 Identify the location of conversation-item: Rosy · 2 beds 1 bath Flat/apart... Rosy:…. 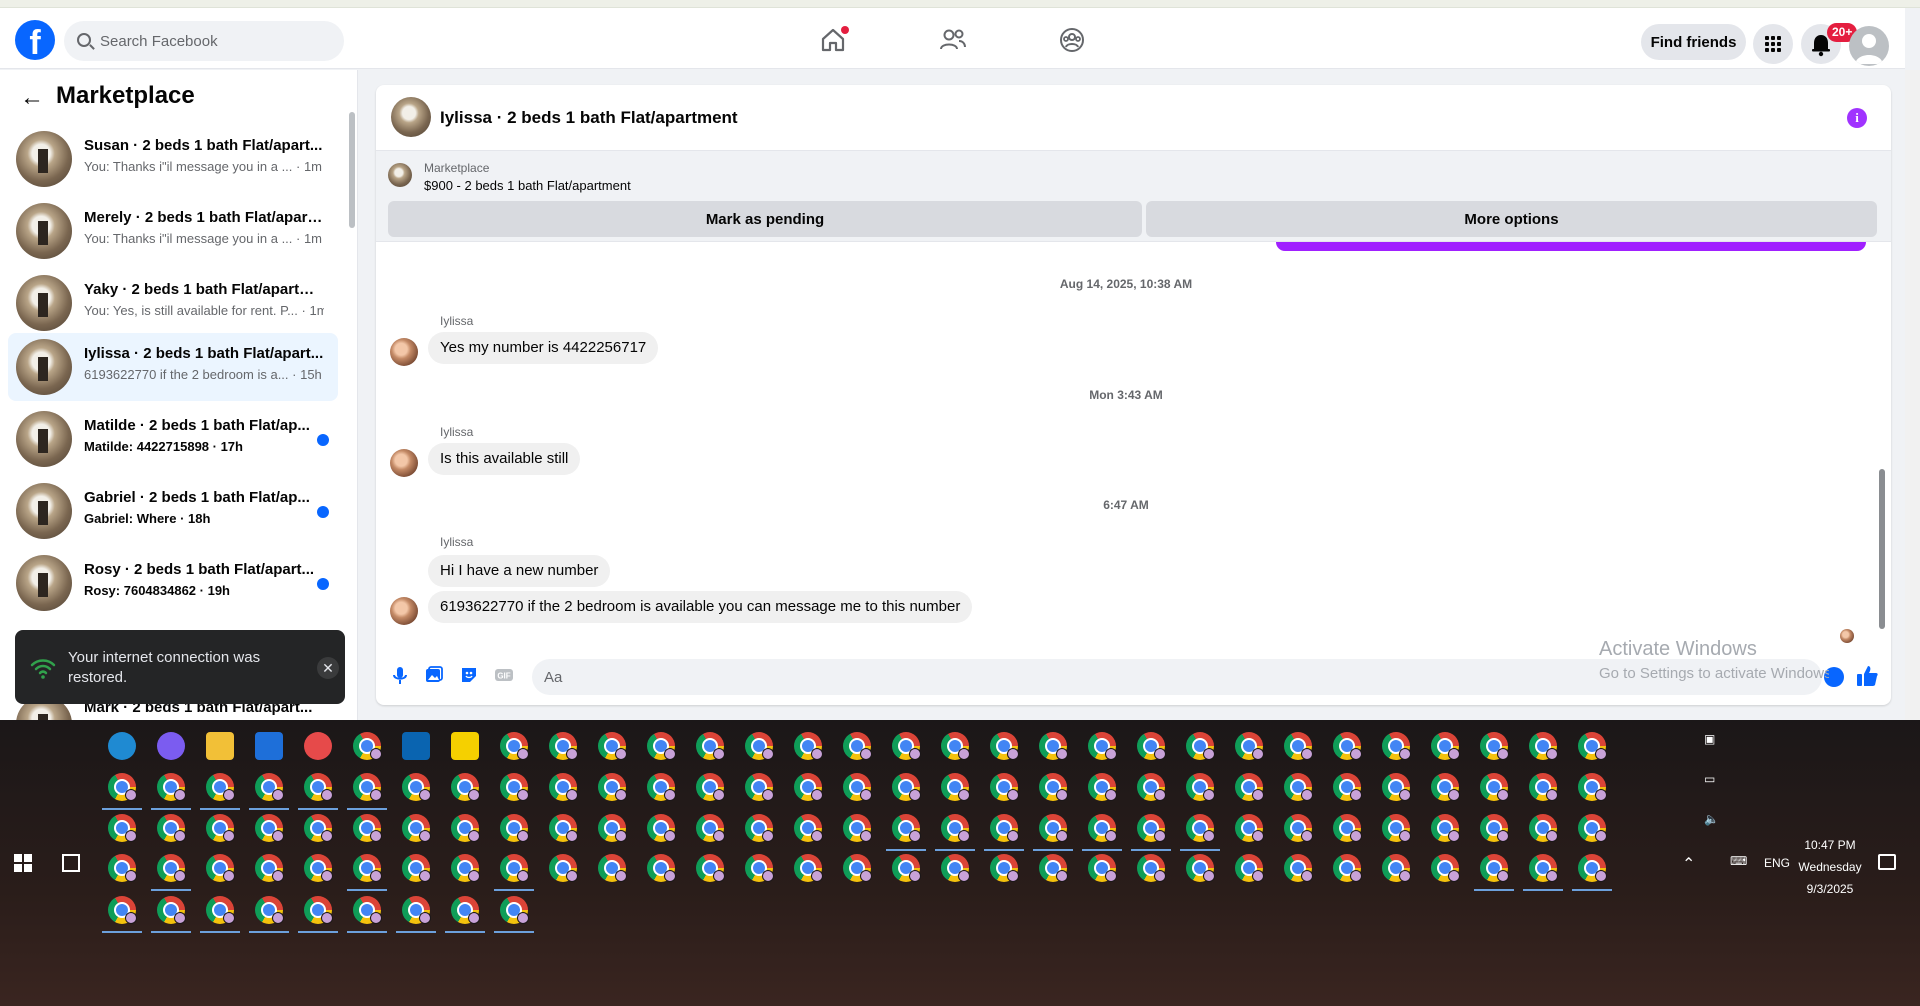
(173, 583).